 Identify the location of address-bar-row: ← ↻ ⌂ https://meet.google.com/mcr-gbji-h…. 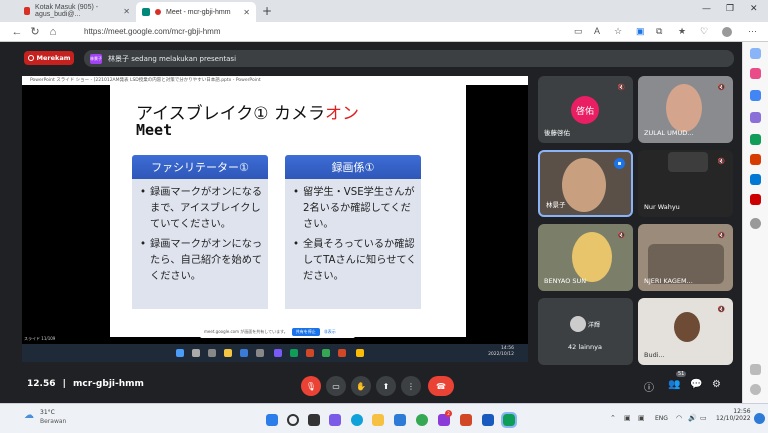
(384, 32).